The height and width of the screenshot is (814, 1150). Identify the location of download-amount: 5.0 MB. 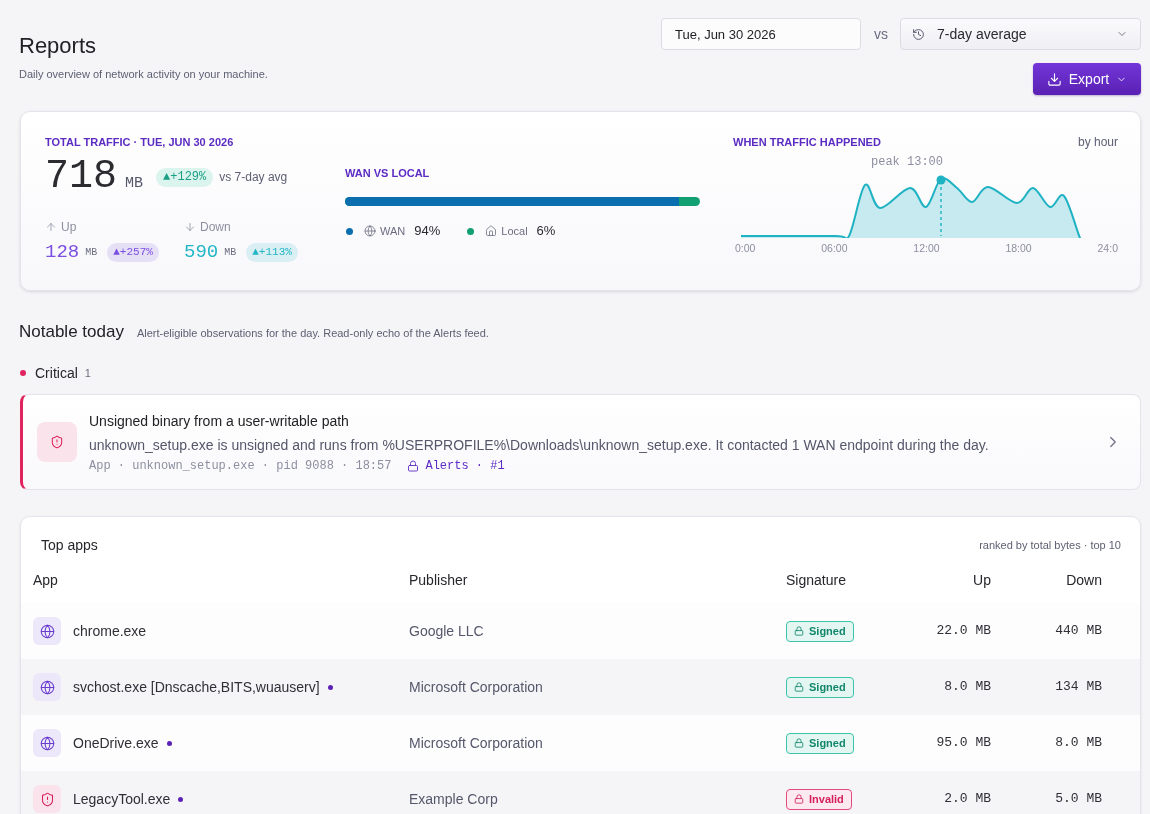
(1078, 799).